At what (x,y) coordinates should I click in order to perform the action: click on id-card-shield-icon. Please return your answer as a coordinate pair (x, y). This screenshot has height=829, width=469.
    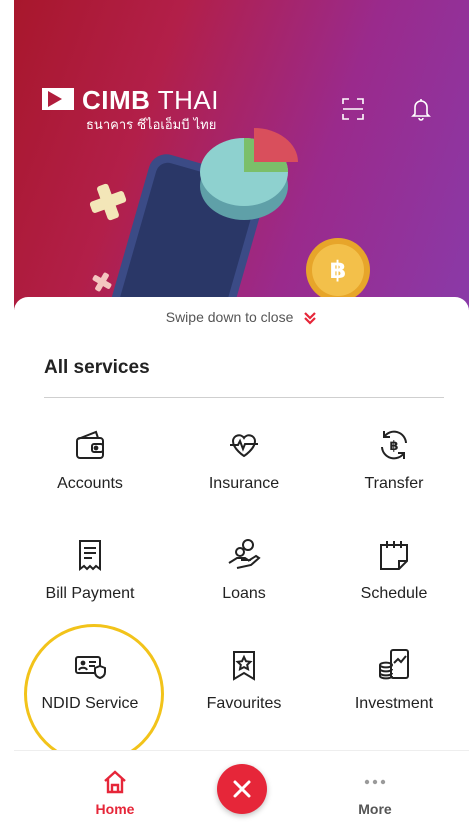
    Looking at the image, I should click on (90, 665).